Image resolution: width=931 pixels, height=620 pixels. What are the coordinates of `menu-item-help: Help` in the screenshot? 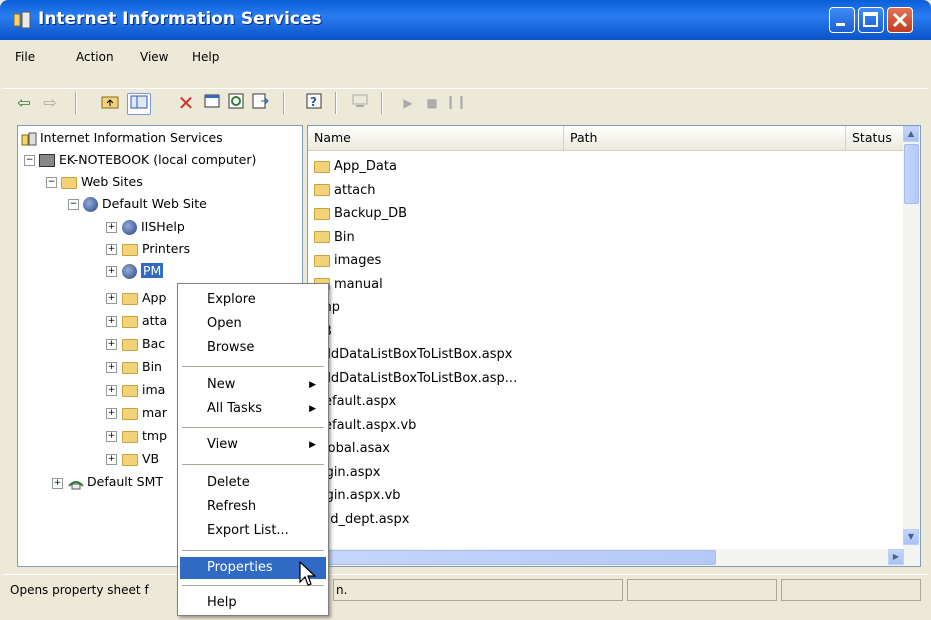 It's located at (253, 603).